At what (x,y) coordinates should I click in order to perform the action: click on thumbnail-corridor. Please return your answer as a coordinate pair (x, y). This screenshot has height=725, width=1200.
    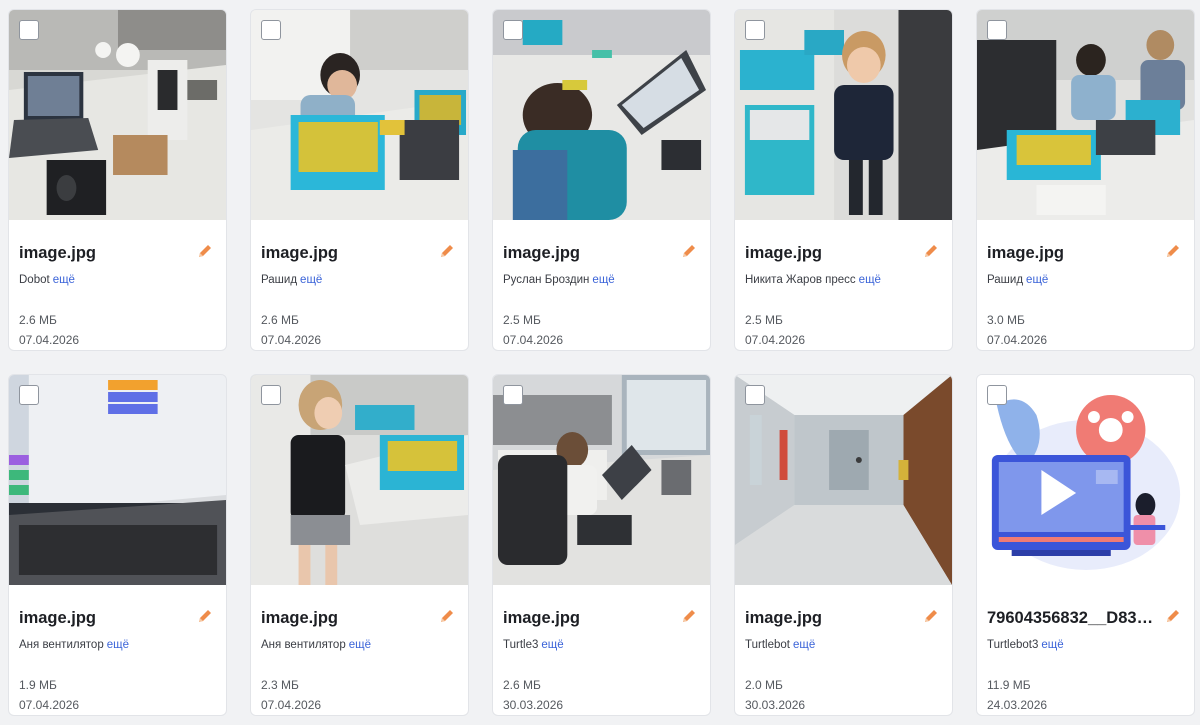
    Looking at the image, I should click on (843, 480).